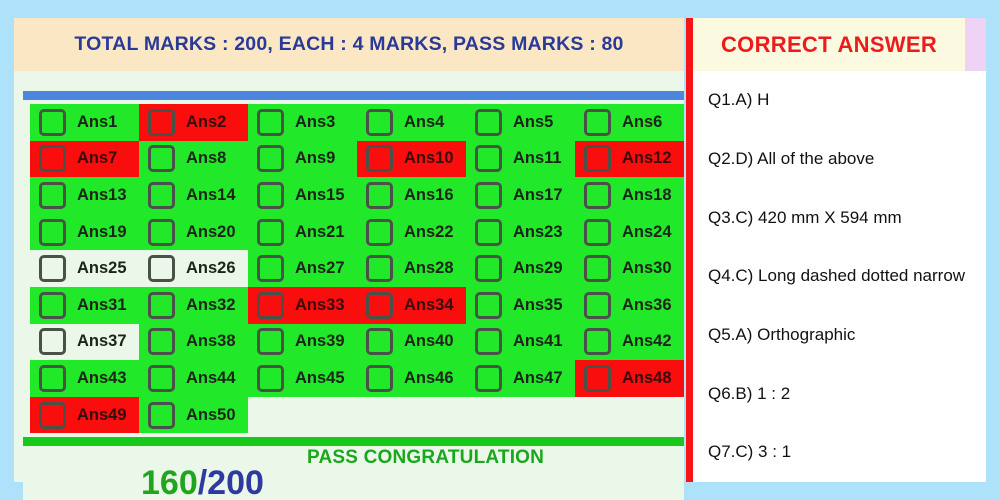 This screenshot has height=500, width=1000. What do you see at coordinates (302, 232) in the screenshot?
I see `answer-cell: Ans21` at bounding box center [302, 232].